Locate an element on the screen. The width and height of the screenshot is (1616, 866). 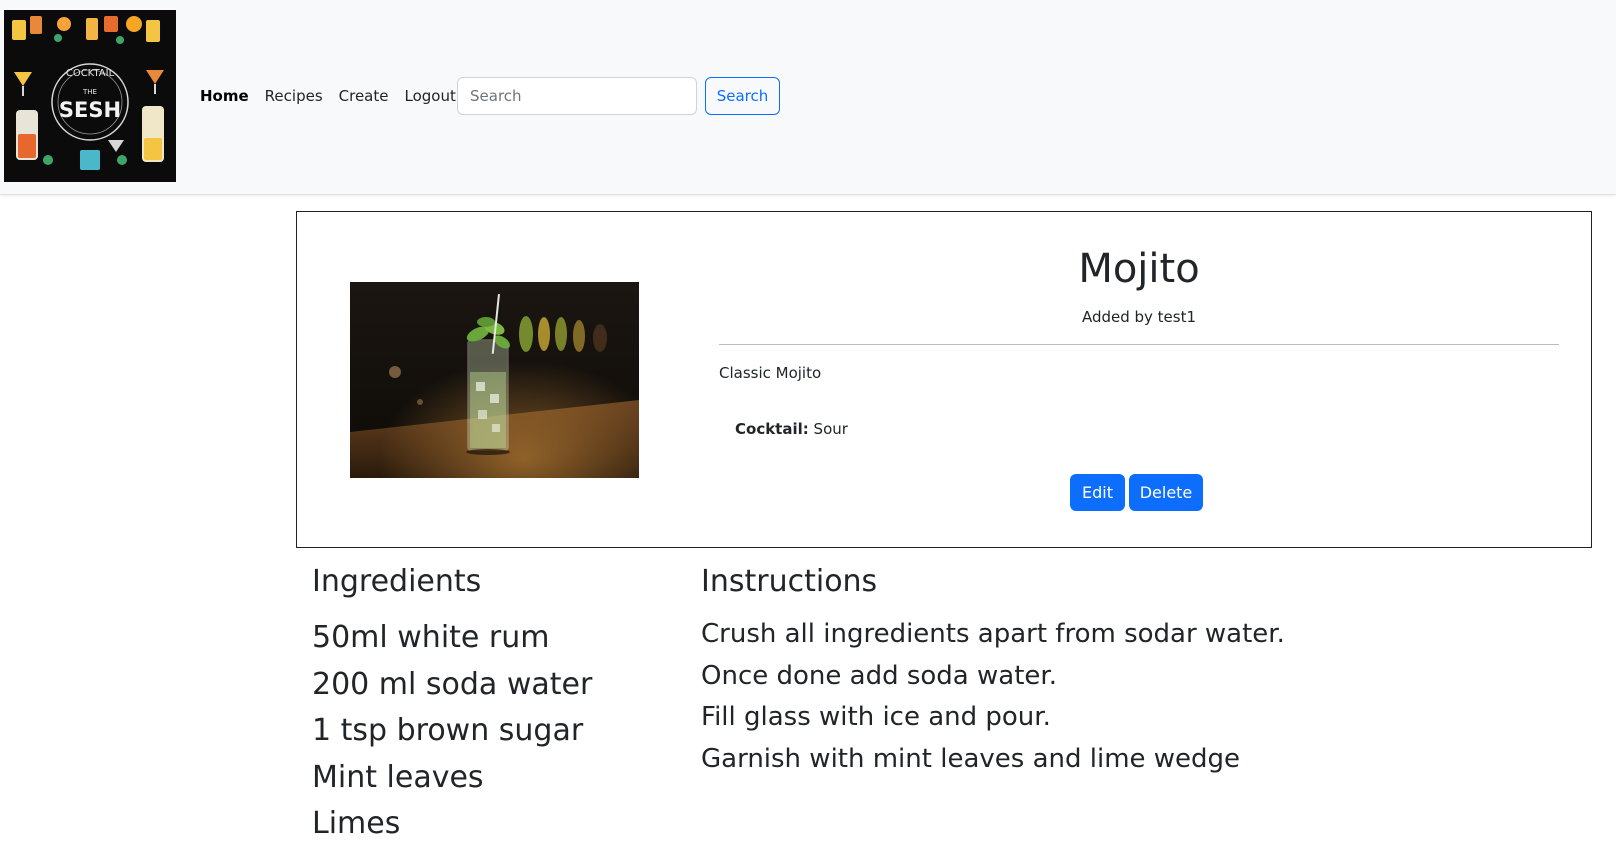
category-value: Sour is located at coordinates (830, 429).